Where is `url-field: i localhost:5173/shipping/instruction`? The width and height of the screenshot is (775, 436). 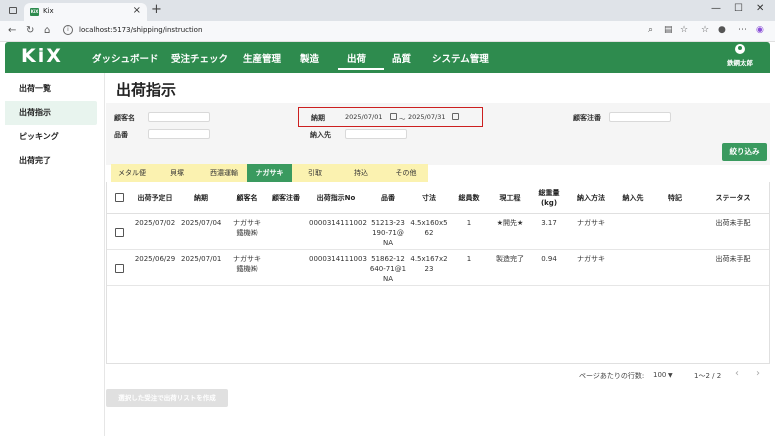
url-field: i localhost:5173/shipping/instruction is located at coordinates (382, 31).